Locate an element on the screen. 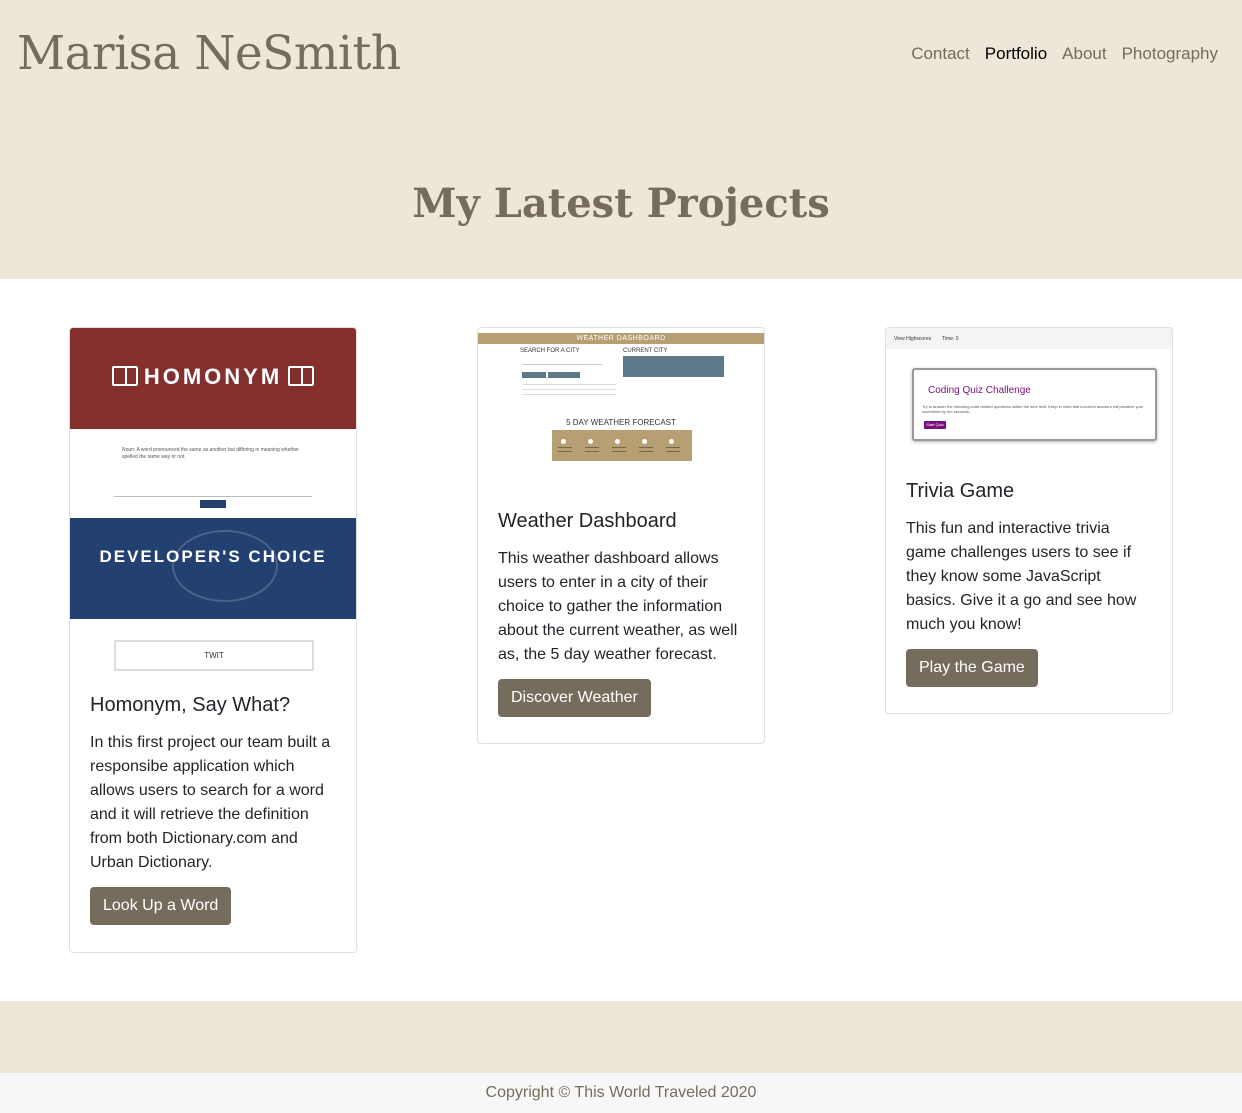  nav-link-photography: Photography is located at coordinates (1170, 54).